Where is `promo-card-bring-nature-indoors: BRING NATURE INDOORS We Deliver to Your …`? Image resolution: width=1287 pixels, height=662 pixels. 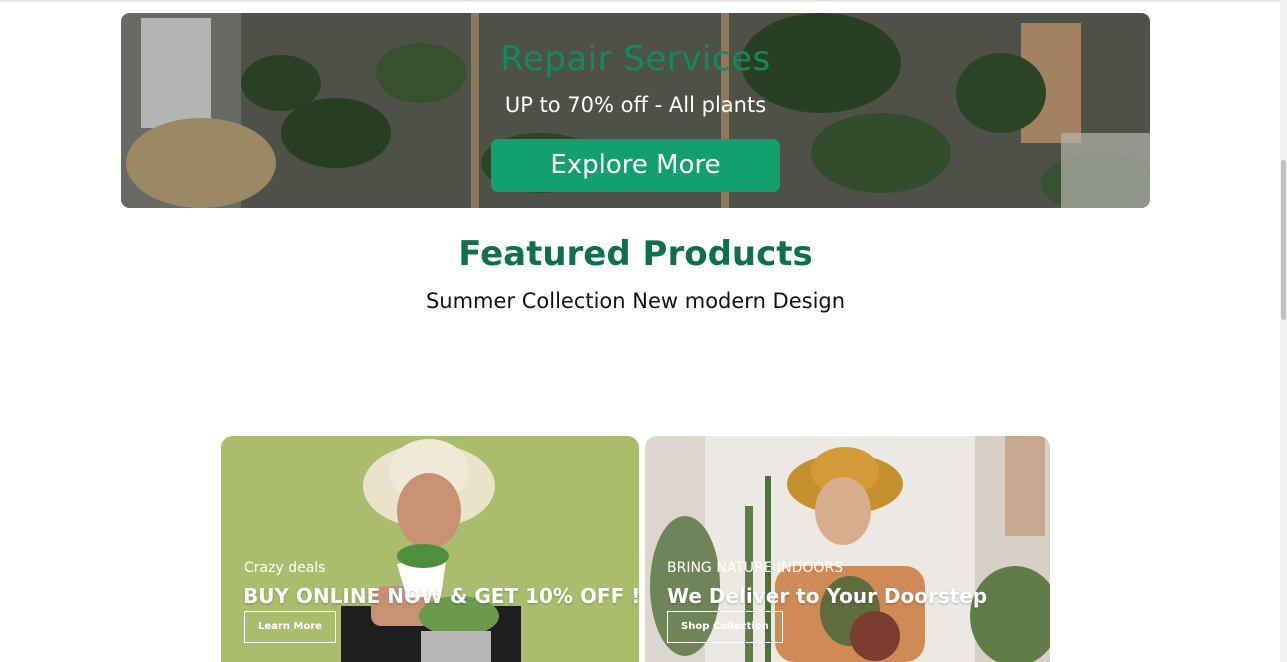
promo-card-bring-nature-indoors: BRING NATURE INDOORS We Deliver to Your … is located at coordinates (847, 549).